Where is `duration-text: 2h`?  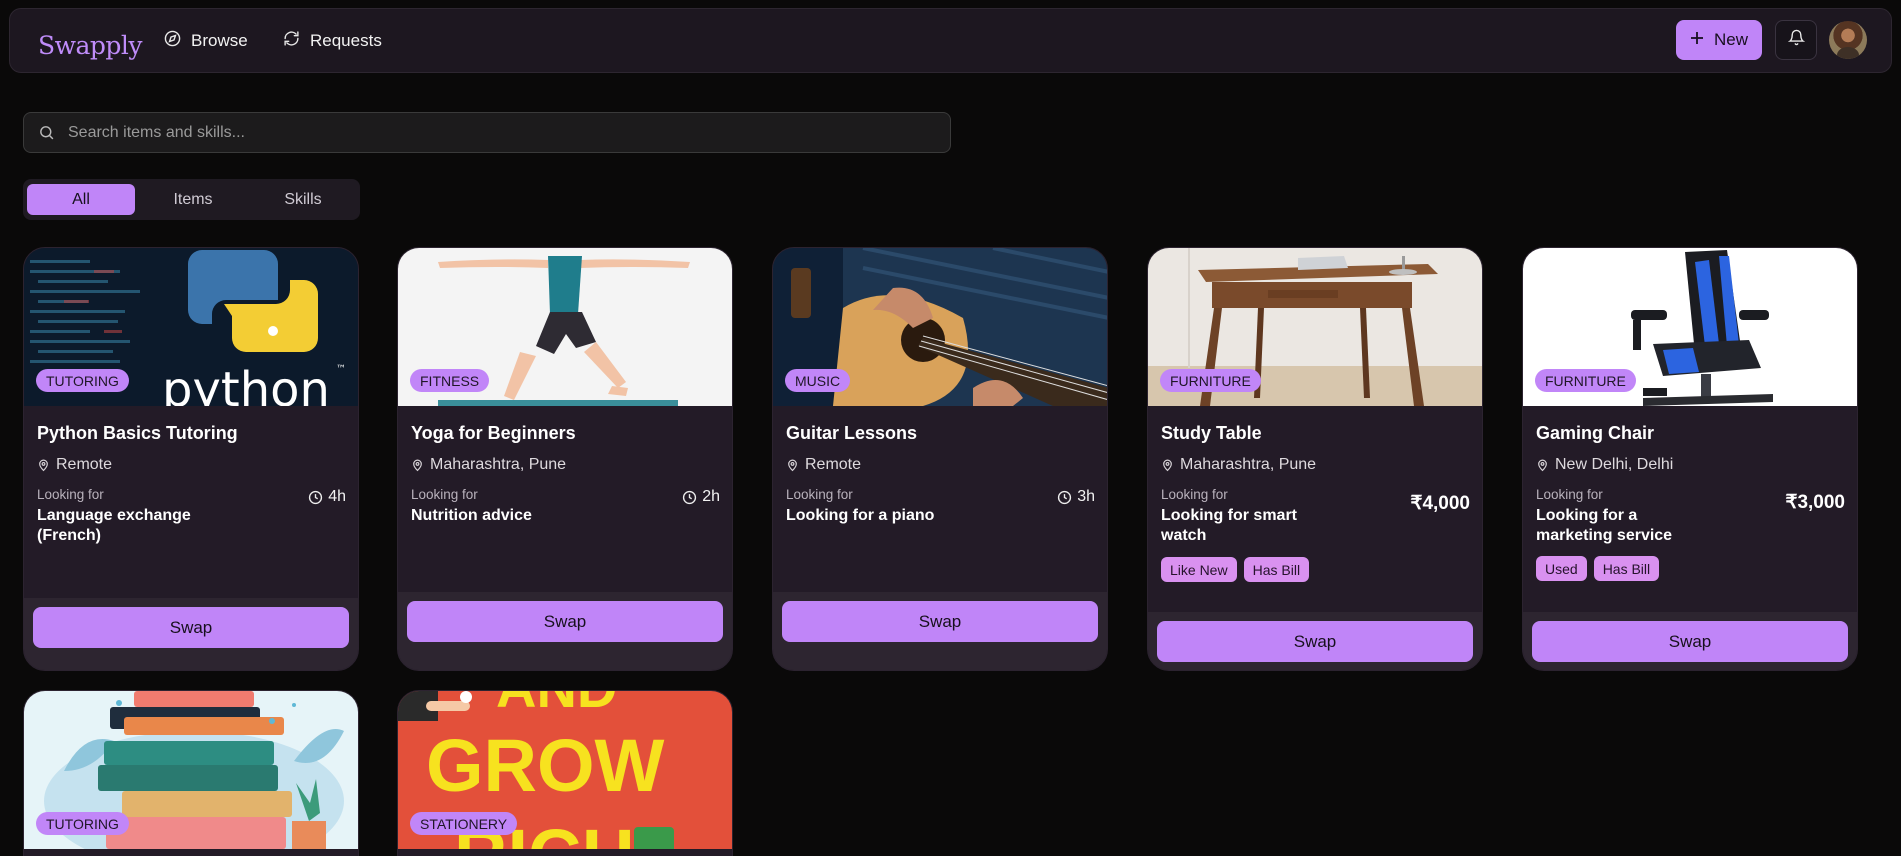
duration-text: 2h is located at coordinates (711, 496).